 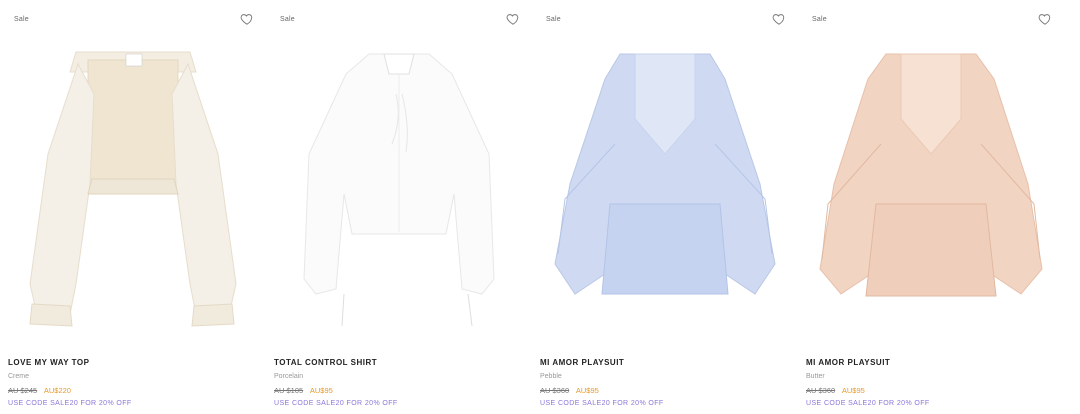 What do you see at coordinates (133, 390) in the screenshot?
I see `price-row: AU $245 AU$220` at bounding box center [133, 390].